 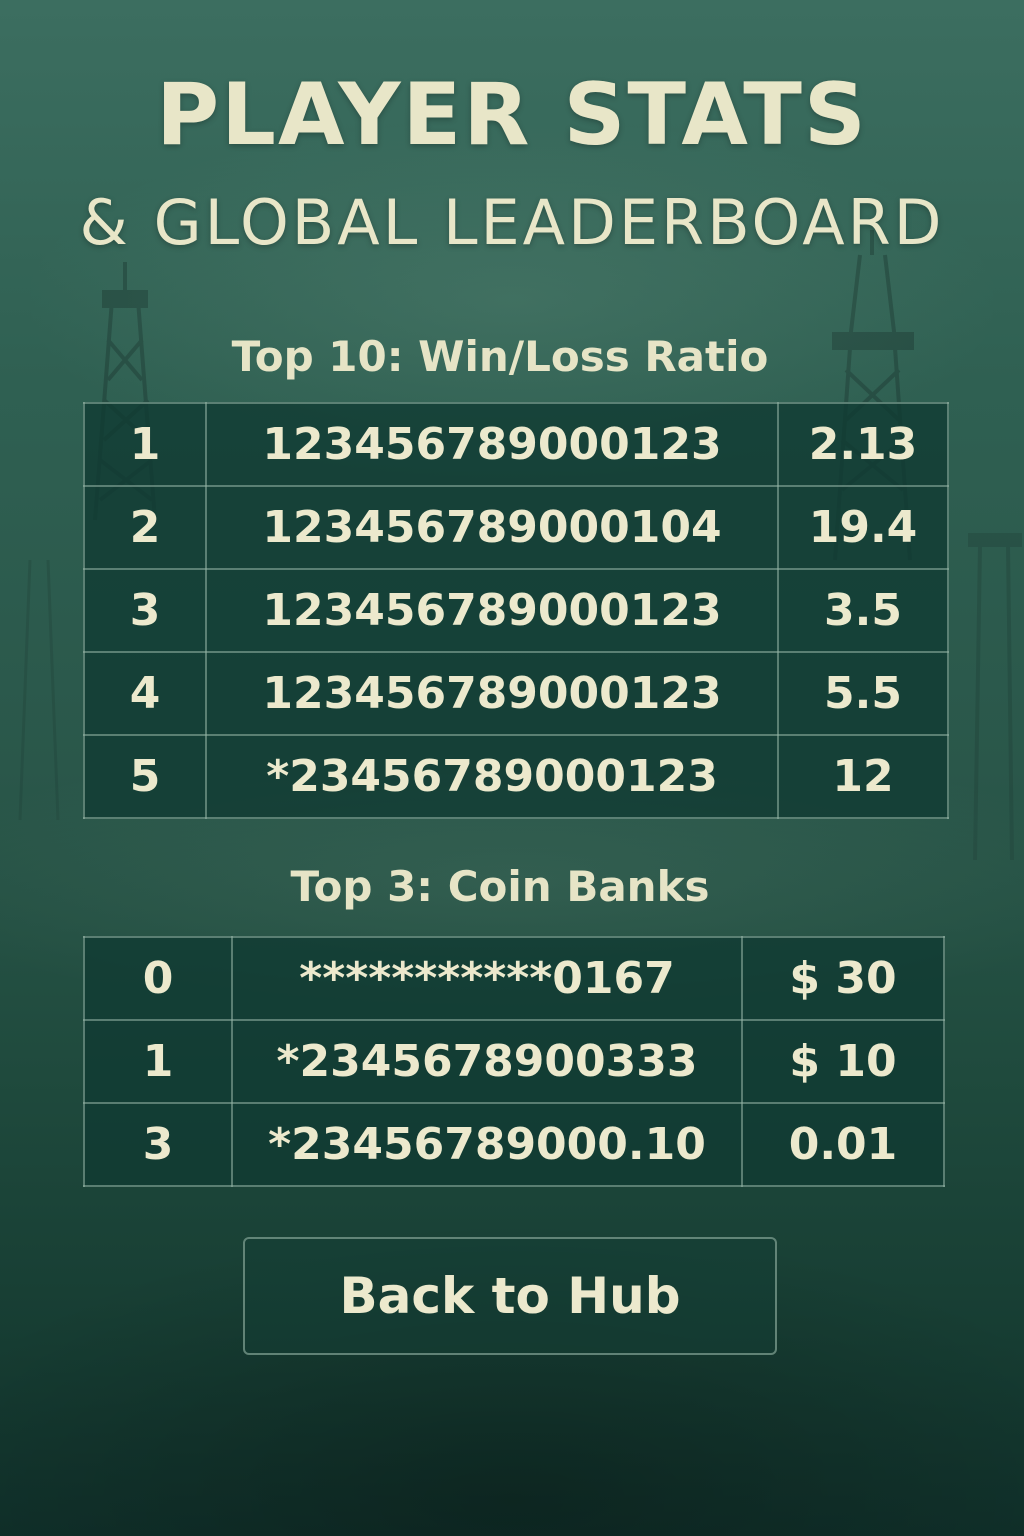 I want to click on table-row: 1 123456789000123 2.13, so click(x=516, y=444).